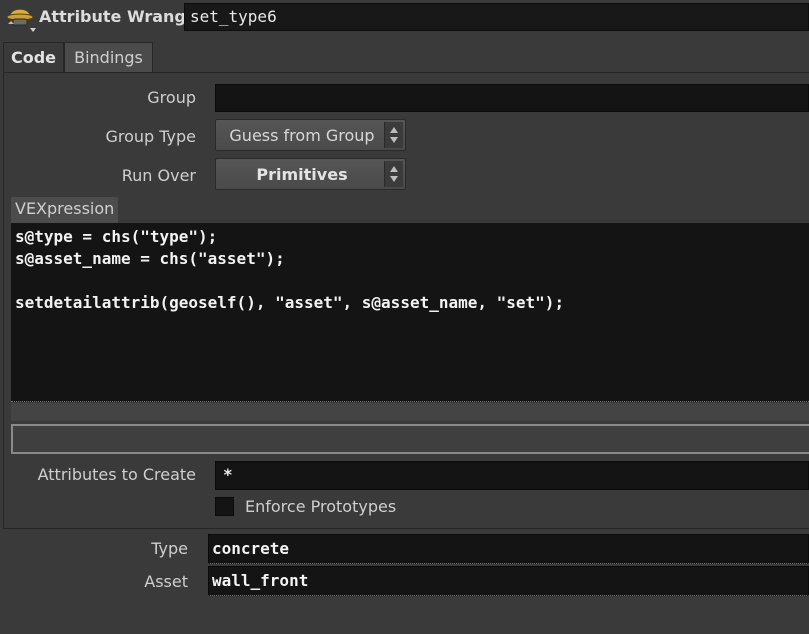 This screenshot has height=634, width=809. I want to click on group-type-dropdown: Guess from Group, so click(310, 135).